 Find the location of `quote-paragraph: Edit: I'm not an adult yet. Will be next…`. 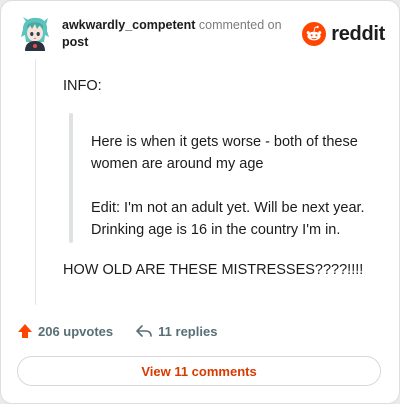

quote-paragraph: Edit: I'm not an adult yet. Will be next… is located at coordinates (228, 219).